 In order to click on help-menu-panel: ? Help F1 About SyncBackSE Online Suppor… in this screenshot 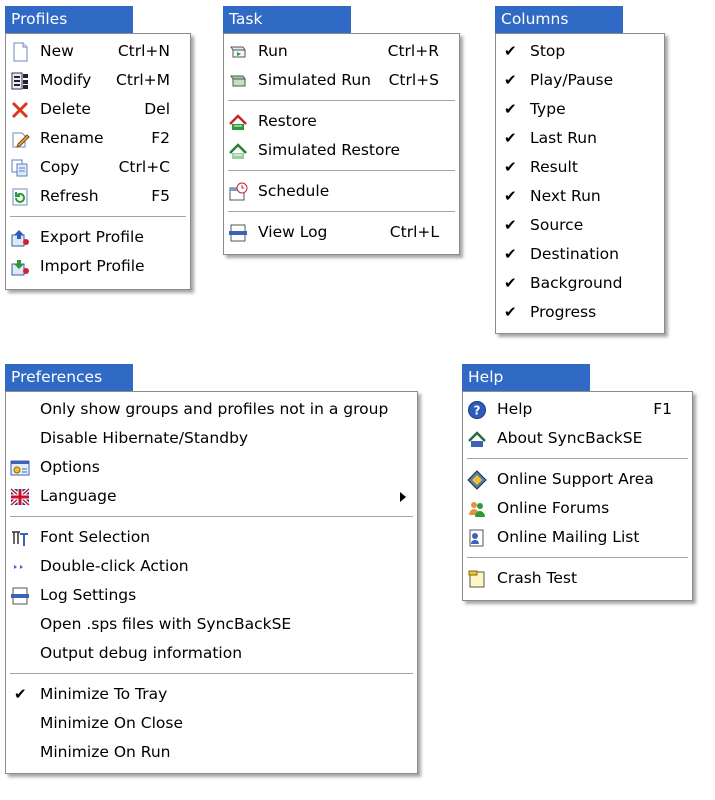, I will do `click(577, 496)`.